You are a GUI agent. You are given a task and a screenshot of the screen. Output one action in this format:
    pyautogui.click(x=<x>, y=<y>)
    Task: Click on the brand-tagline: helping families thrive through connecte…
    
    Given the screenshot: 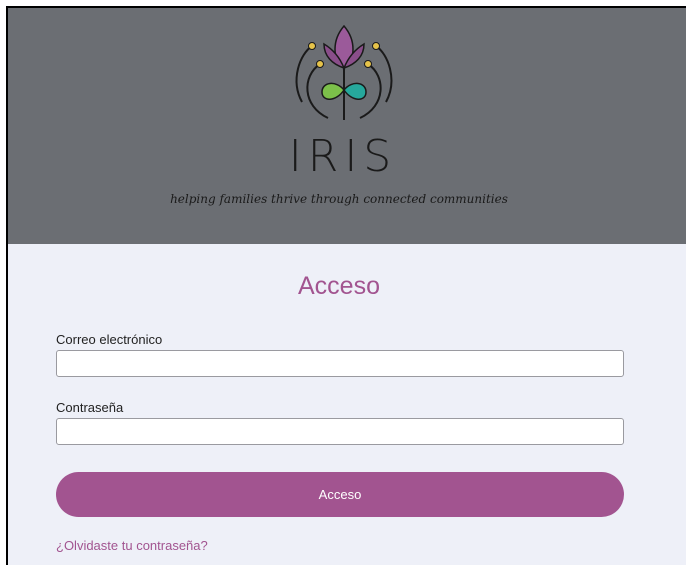 What is the action you would take?
    pyautogui.click(x=339, y=199)
    